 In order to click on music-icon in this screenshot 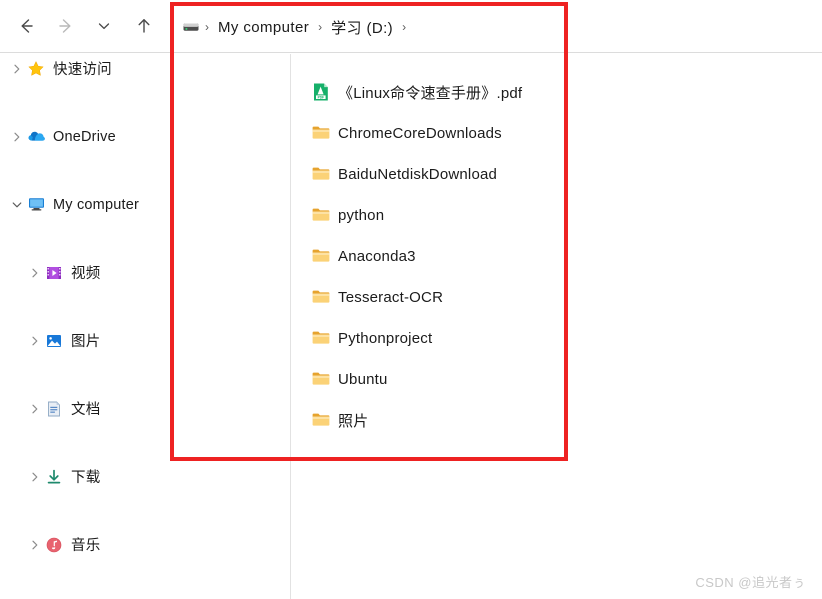, I will do `click(54, 545)`.